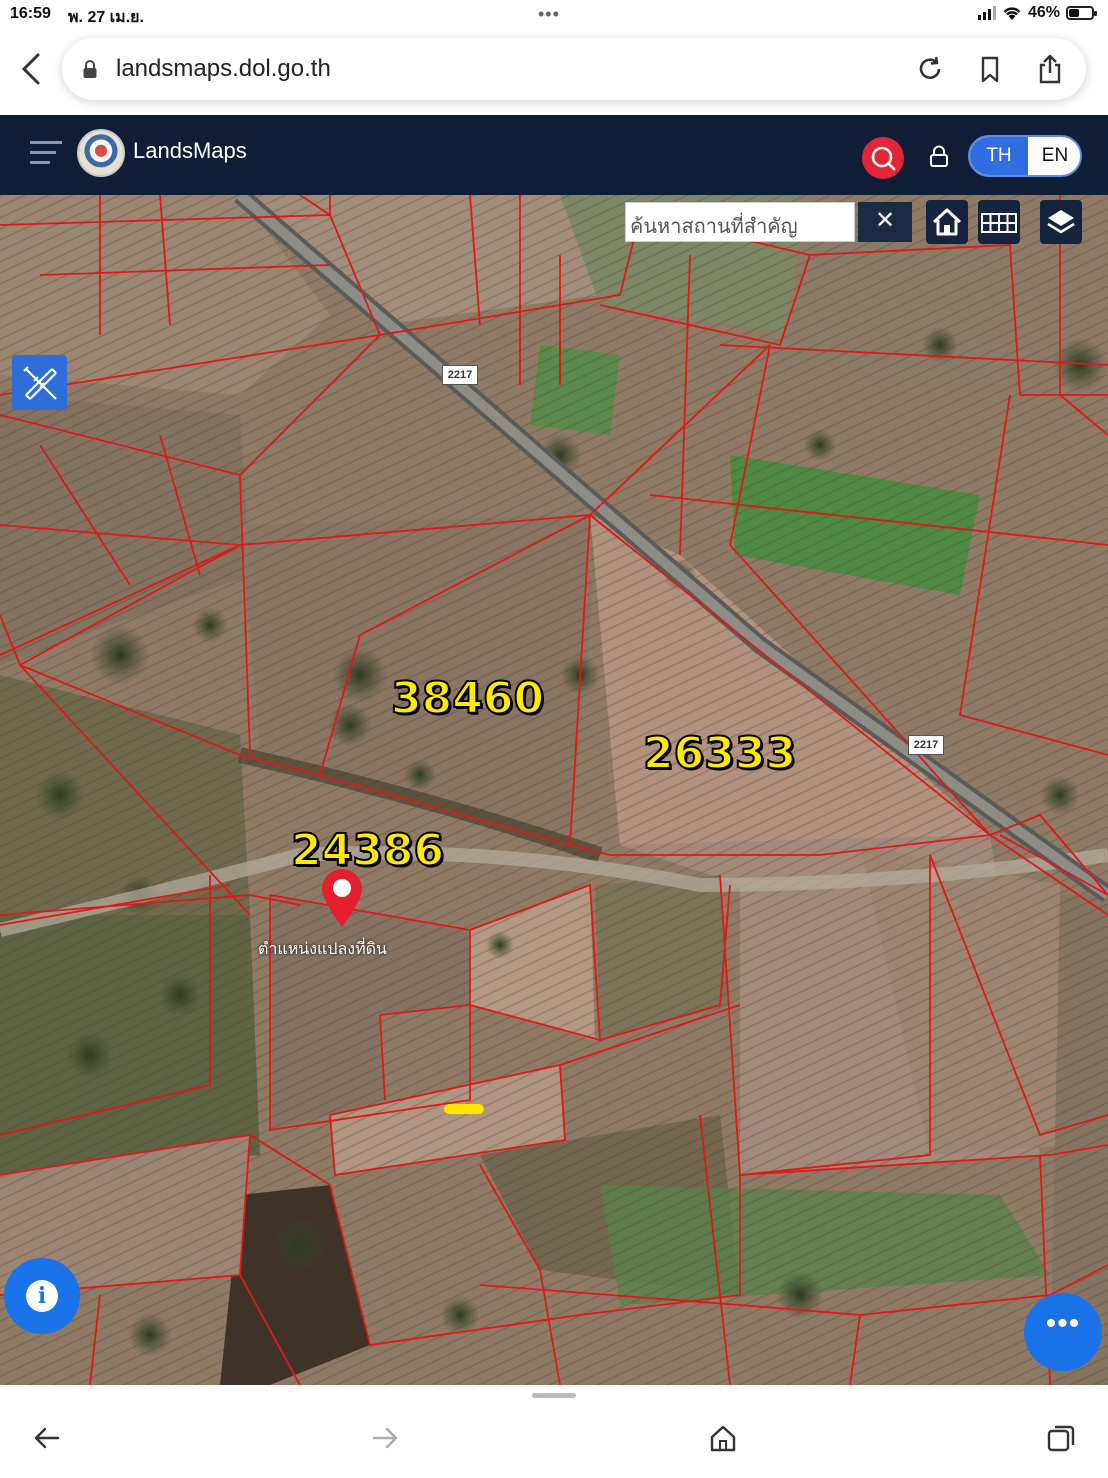  I want to click on status-bar: 16:59 พ. 27 เม.ย. ••• 46%, so click(554, 15).